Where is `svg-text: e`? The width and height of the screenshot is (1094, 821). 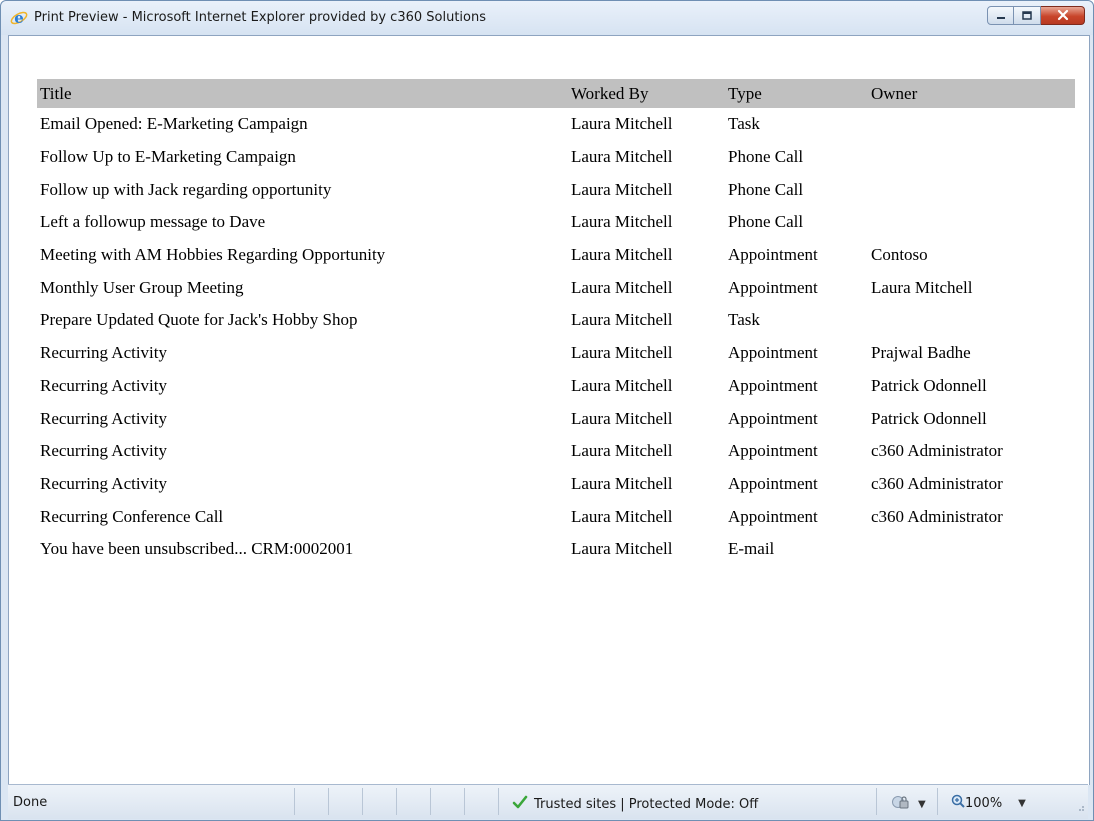 svg-text: e is located at coordinates (19, 18).